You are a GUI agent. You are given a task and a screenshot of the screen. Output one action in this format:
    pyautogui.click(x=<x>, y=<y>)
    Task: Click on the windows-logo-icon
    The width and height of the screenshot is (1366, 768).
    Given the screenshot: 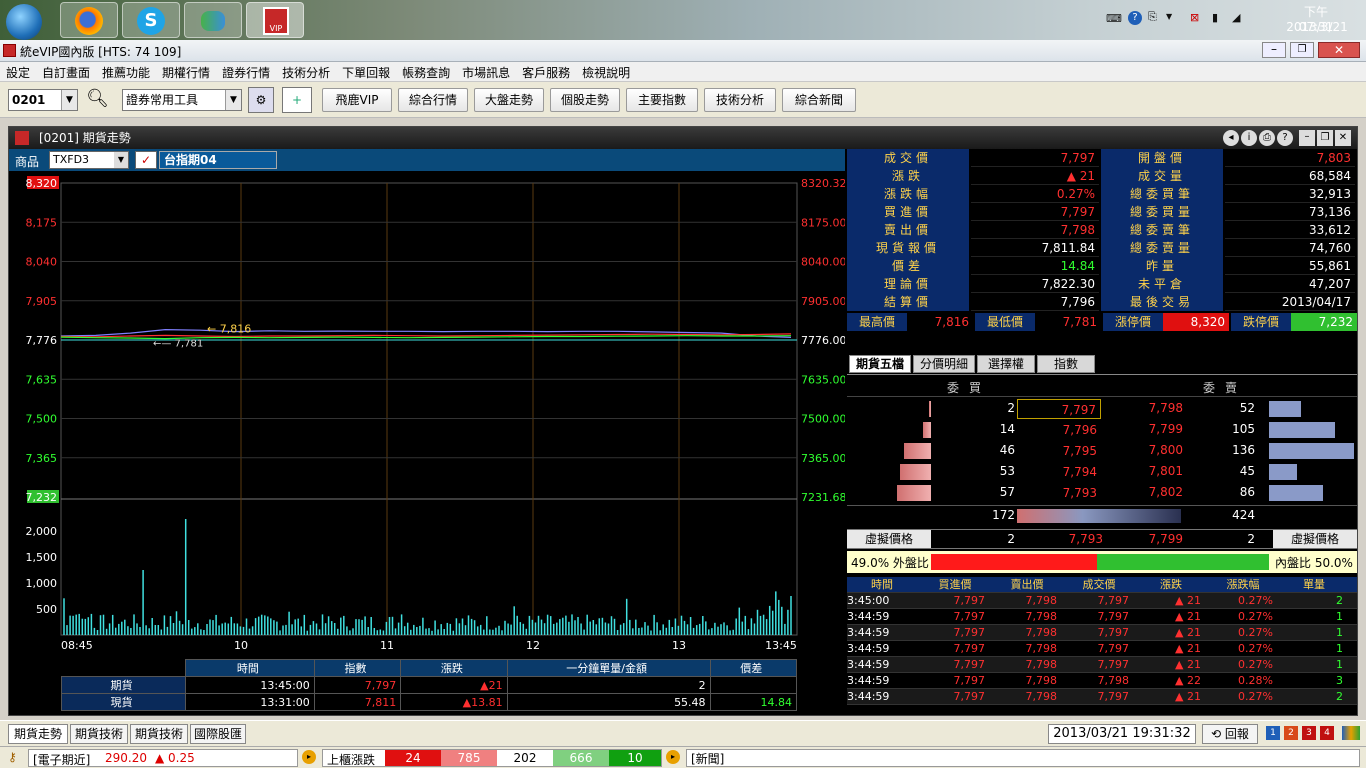 What is the action you would take?
    pyautogui.click(x=24, y=22)
    